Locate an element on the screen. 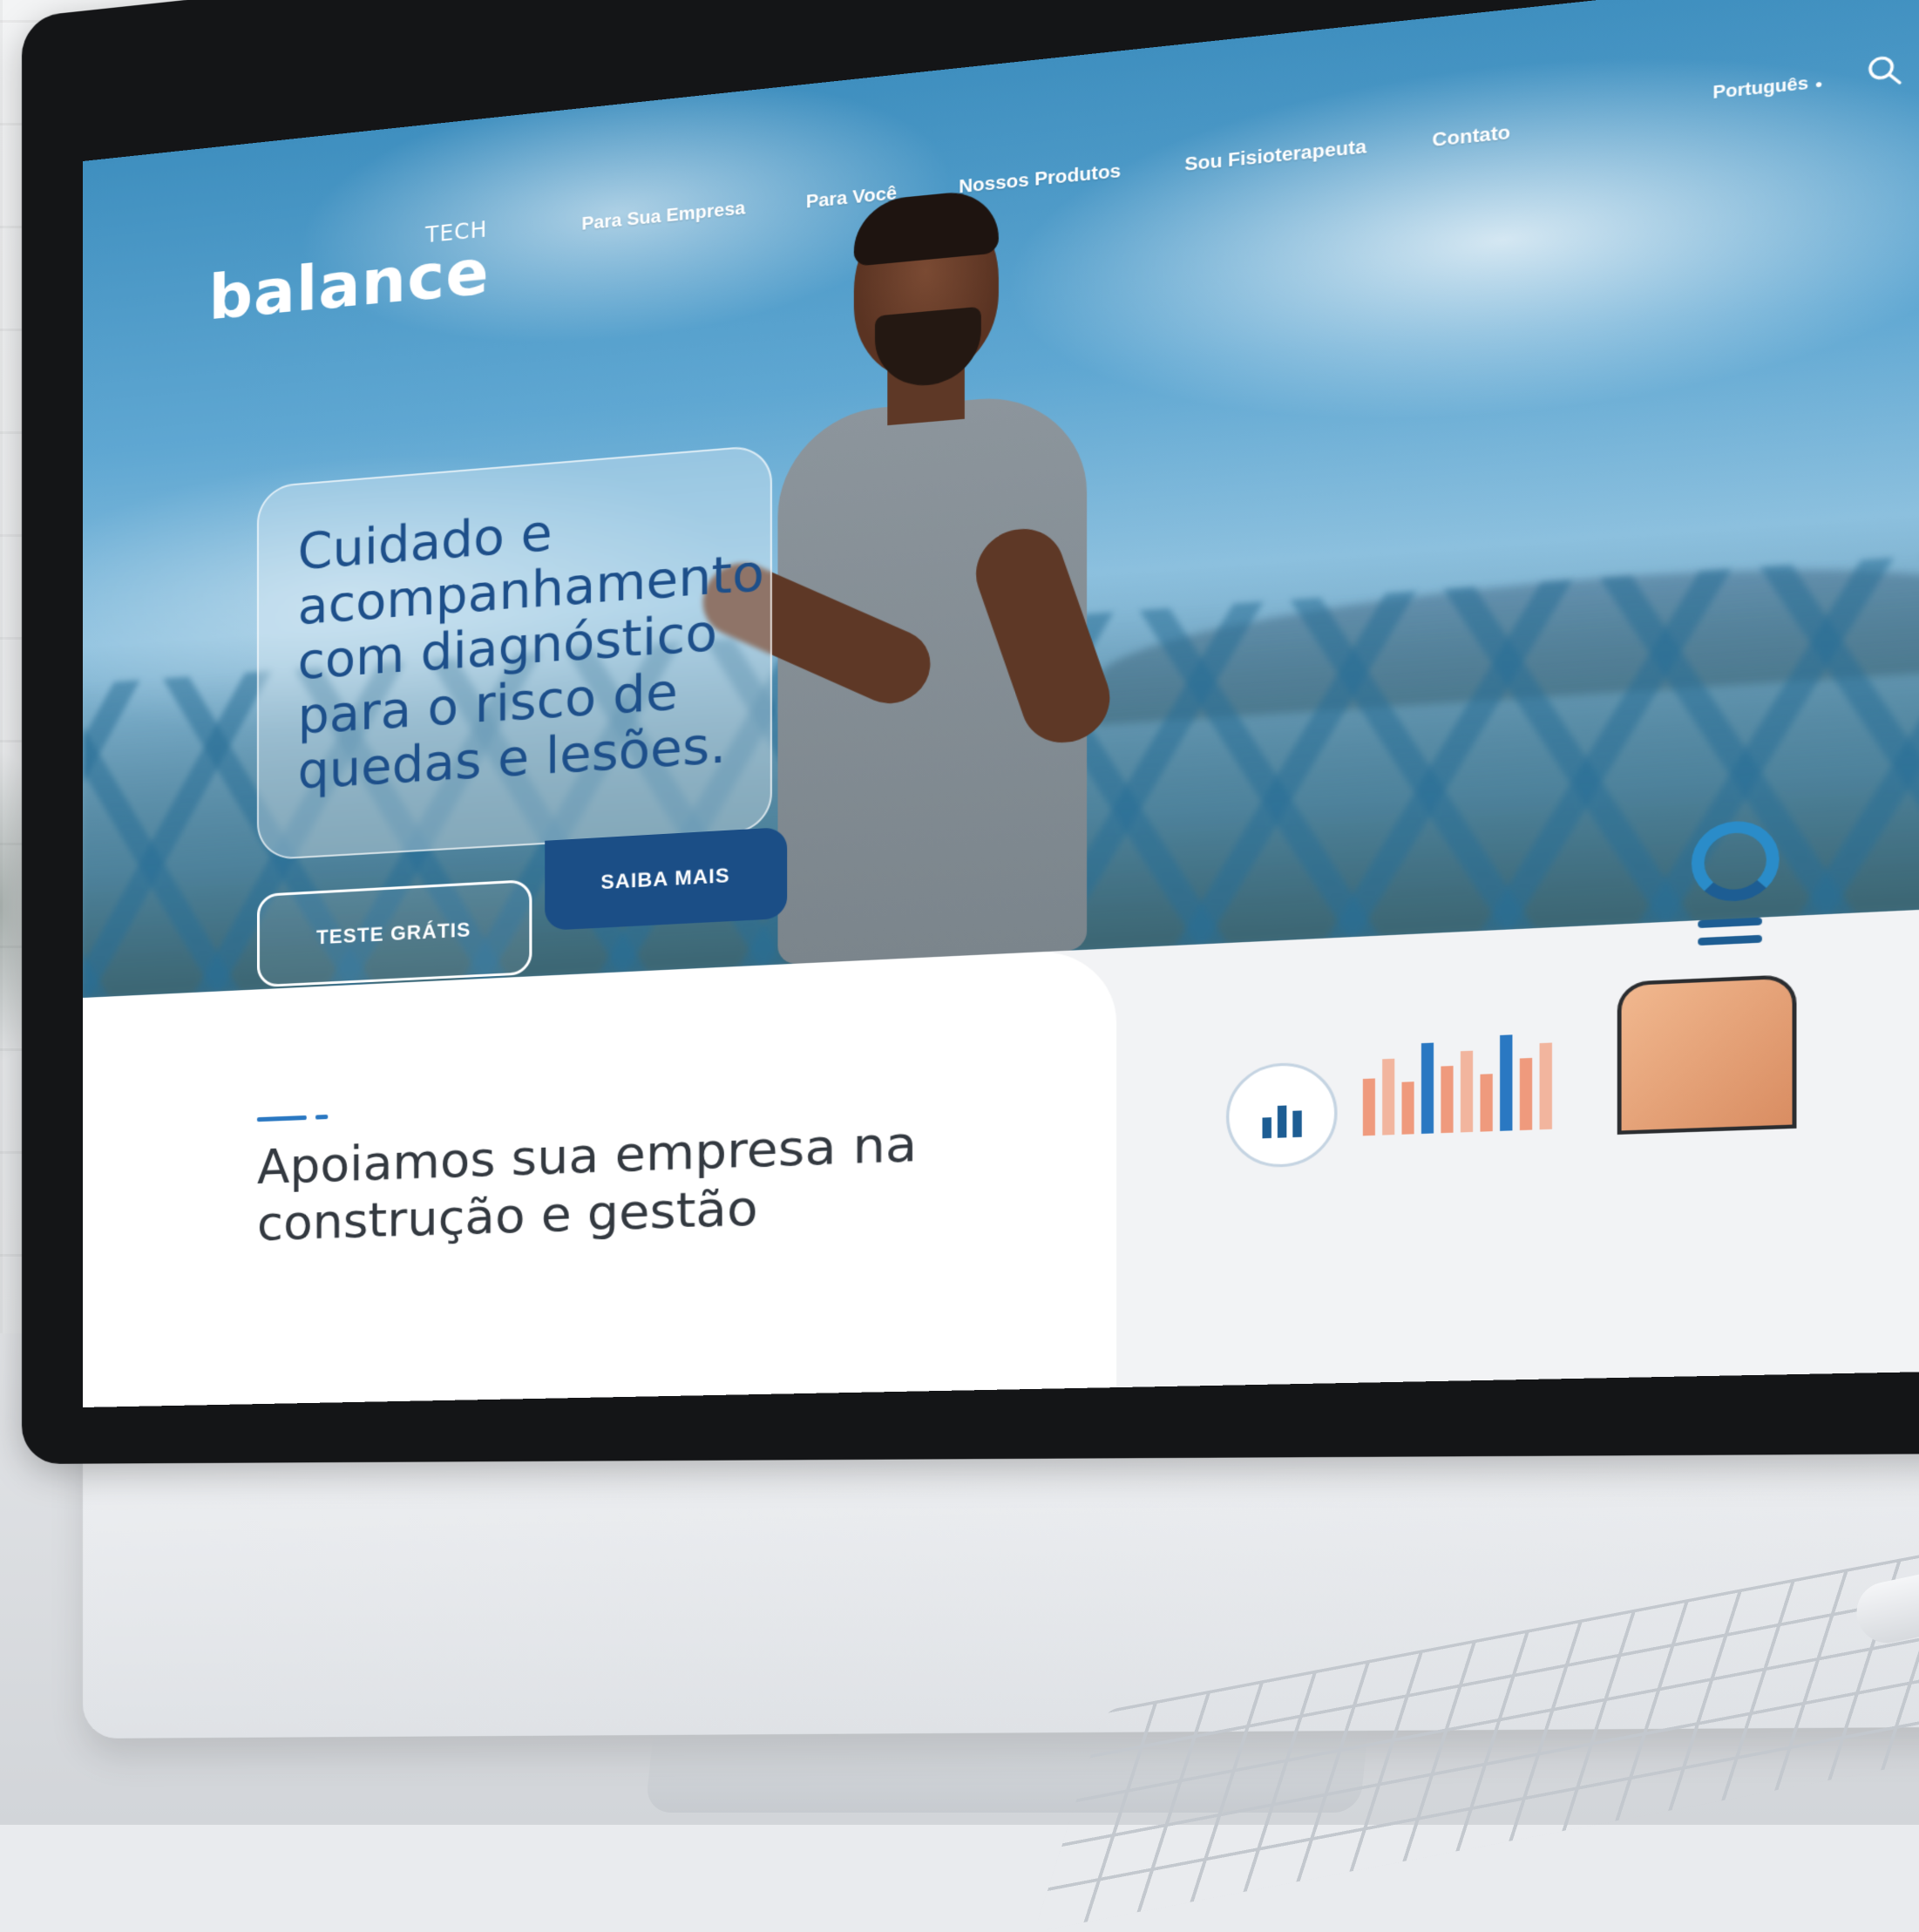  illustration-bars is located at coordinates (1487, 1074).